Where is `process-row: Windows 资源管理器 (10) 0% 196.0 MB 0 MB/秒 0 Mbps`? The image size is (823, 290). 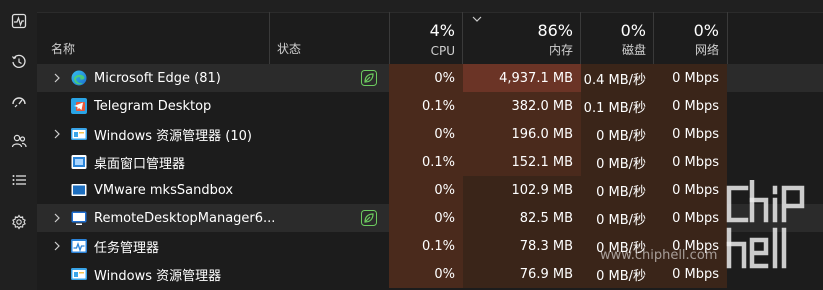 process-row: Windows 资源管理器 (10) 0% 196.0 MB 0 MB/秒 0 Mbps is located at coordinates (430, 134).